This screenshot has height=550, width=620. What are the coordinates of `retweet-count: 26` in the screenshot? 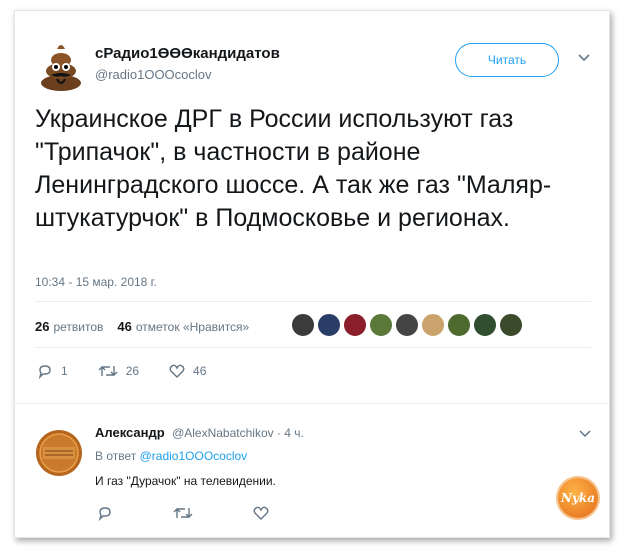 It's located at (132, 371).